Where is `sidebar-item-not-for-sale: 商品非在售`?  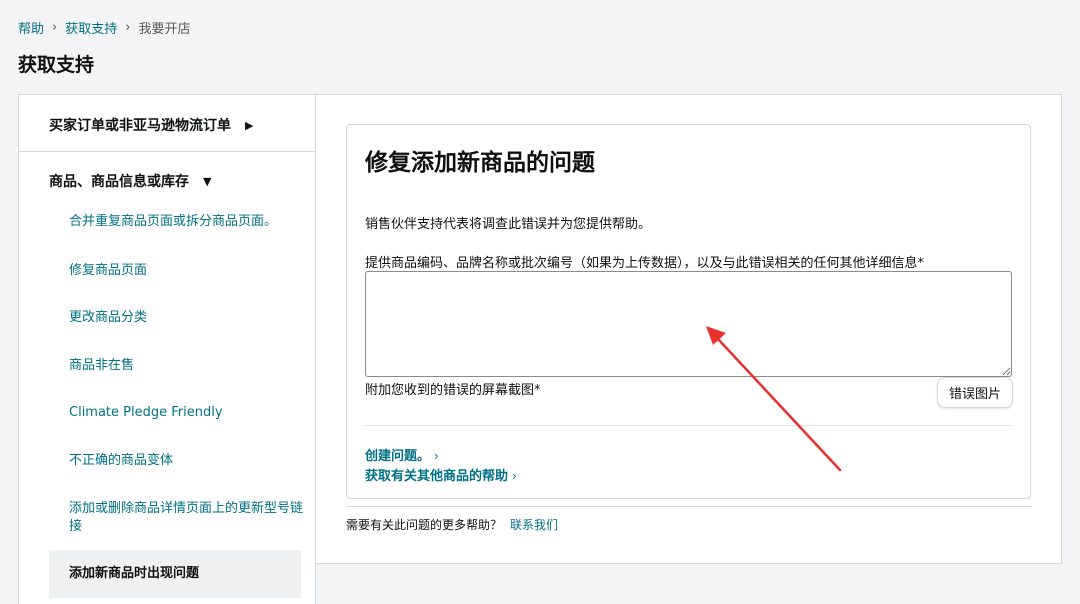
sidebar-item-not-for-sale: 商品非在售 is located at coordinates (189, 366).